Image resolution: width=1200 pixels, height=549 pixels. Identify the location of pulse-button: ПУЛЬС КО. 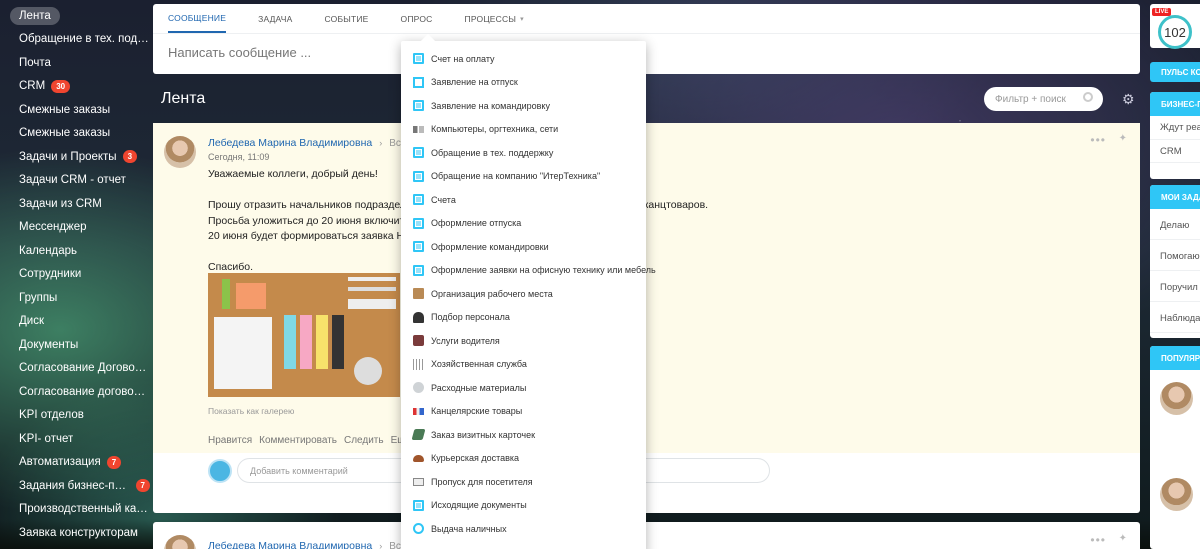
(1175, 72).